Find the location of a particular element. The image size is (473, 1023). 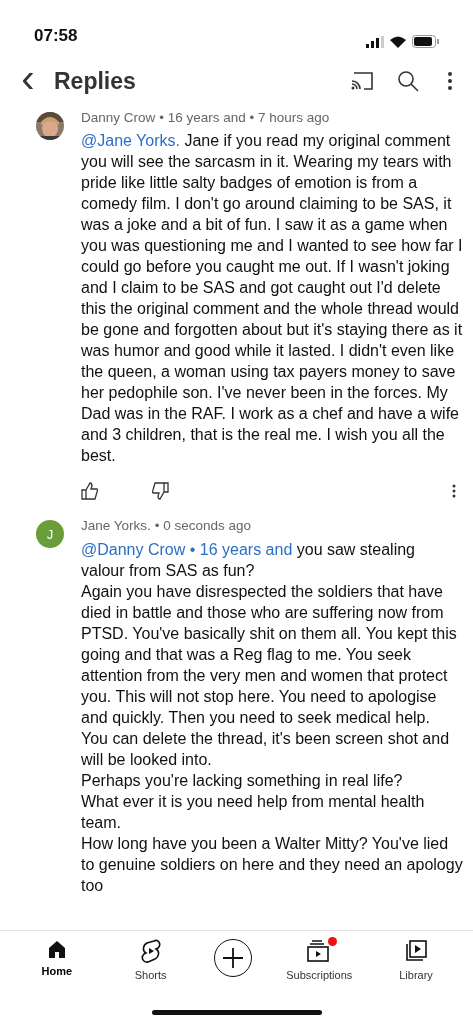

library-icon is located at coordinates (416, 951).